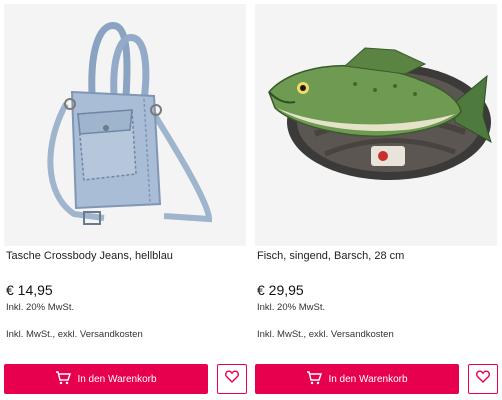  What do you see at coordinates (29, 290) in the screenshot?
I see `product-price: € 14,95` at bounding box center [29, 290].